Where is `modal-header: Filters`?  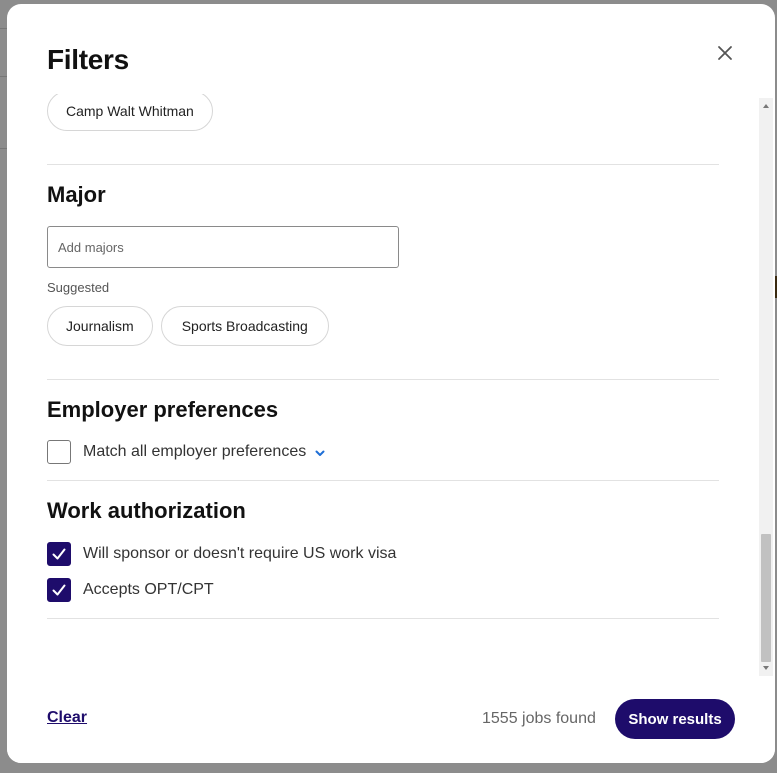
modal-header: Filters is located at coordinates (391, 49).